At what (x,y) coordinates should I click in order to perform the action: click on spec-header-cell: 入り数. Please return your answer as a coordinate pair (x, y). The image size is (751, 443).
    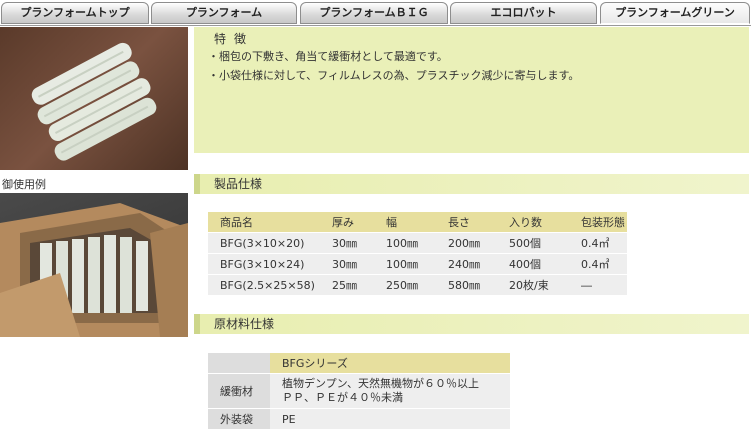
    Looking at the image, I should click on (533, 222).